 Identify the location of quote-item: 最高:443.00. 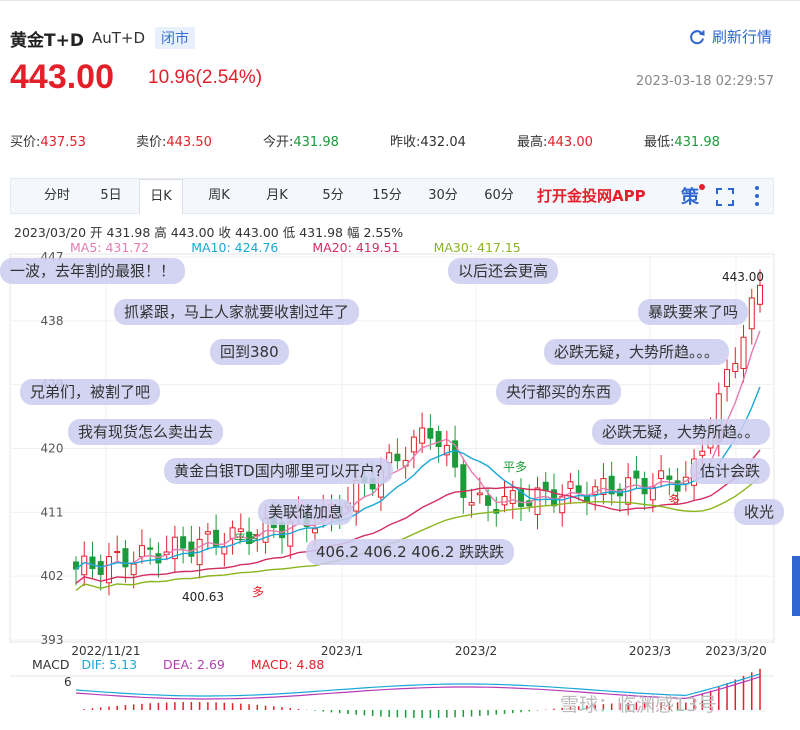
(555, 140).